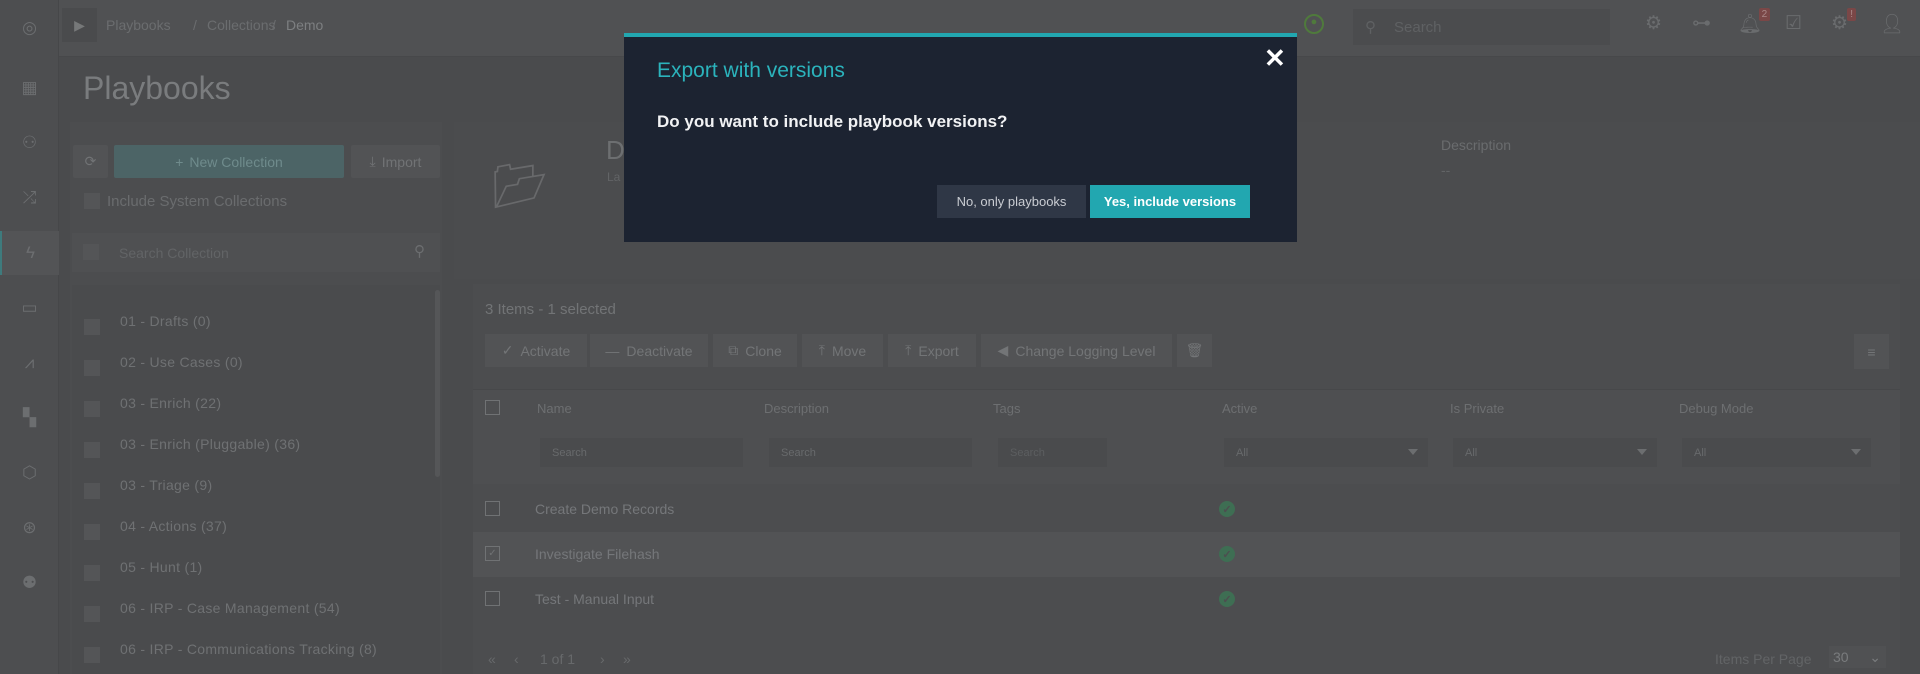  Describe the element at coordinates (241, 25) in the screenshot. I see `breadcrumb-collections: Collections` at that location.